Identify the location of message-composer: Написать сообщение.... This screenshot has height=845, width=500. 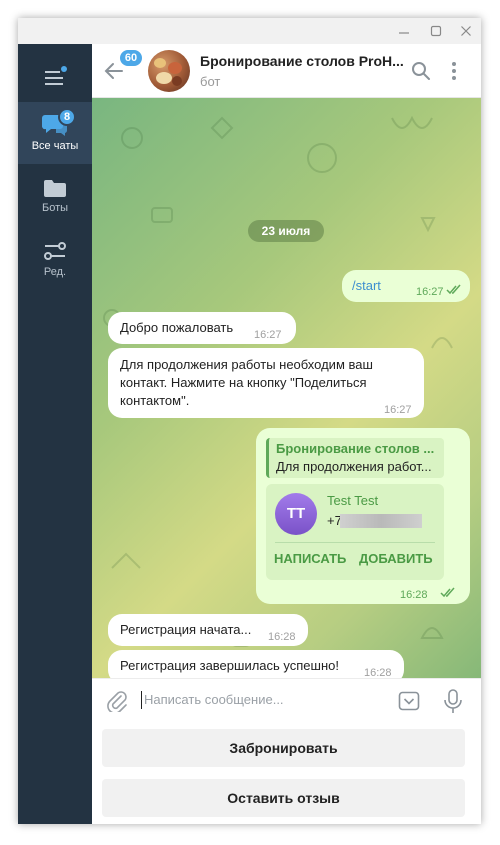
(286, 700).